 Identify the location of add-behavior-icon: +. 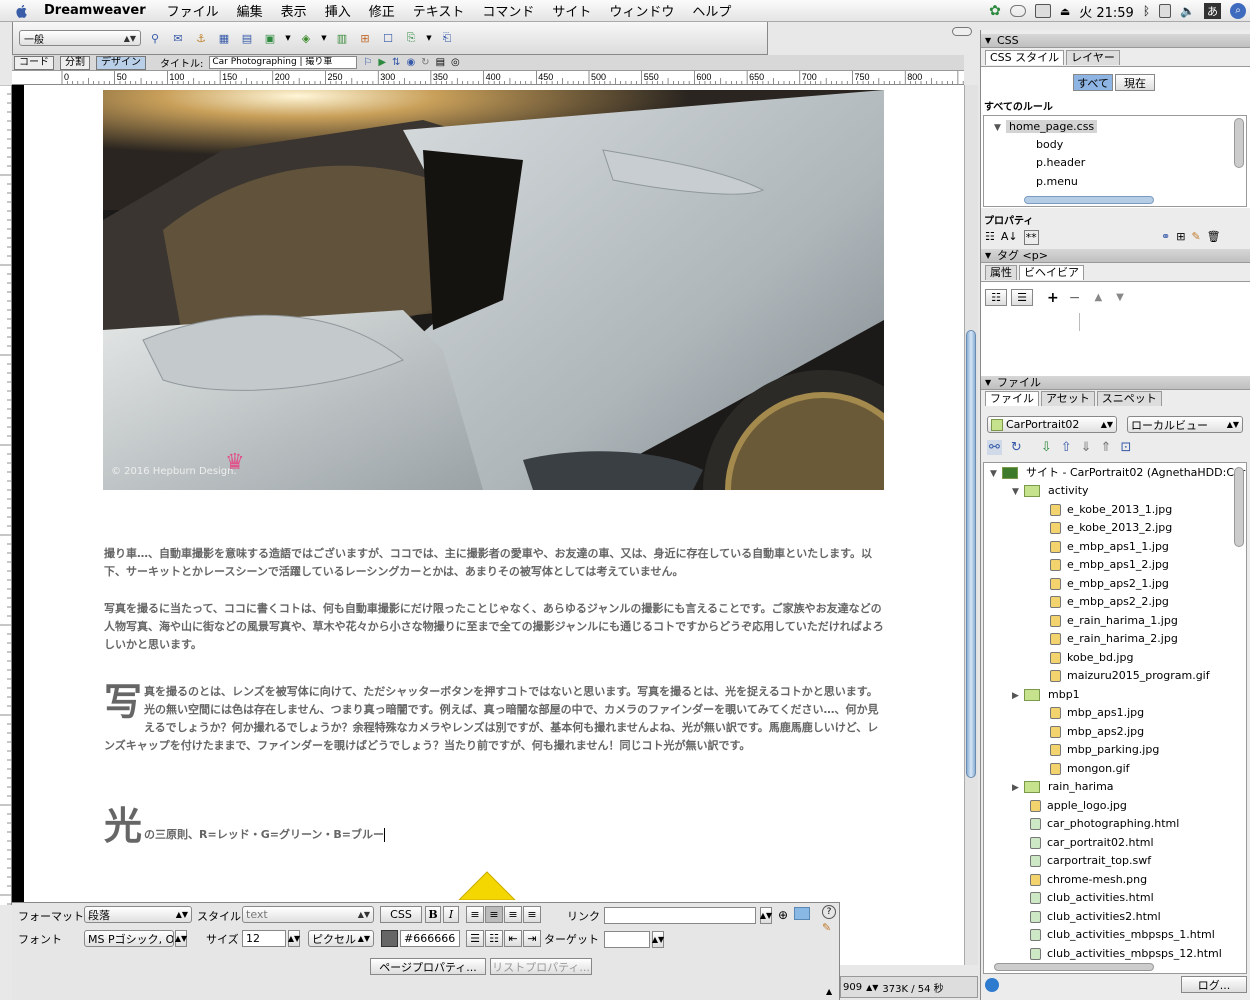
(1053, 298).